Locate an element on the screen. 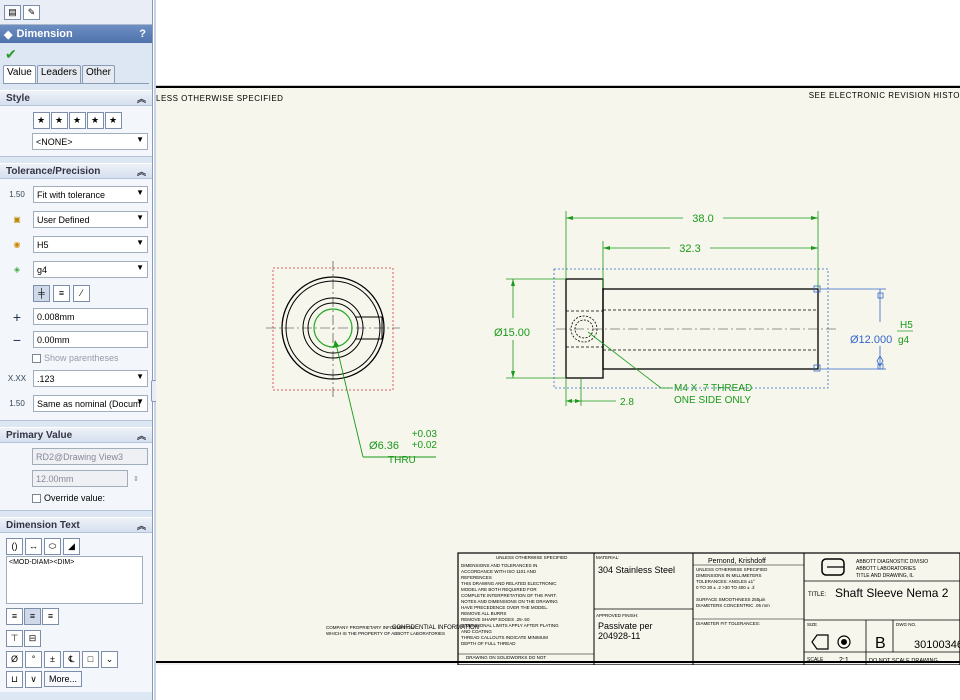  justify-right-icon: ≡ is located at coordinates (50, 616).